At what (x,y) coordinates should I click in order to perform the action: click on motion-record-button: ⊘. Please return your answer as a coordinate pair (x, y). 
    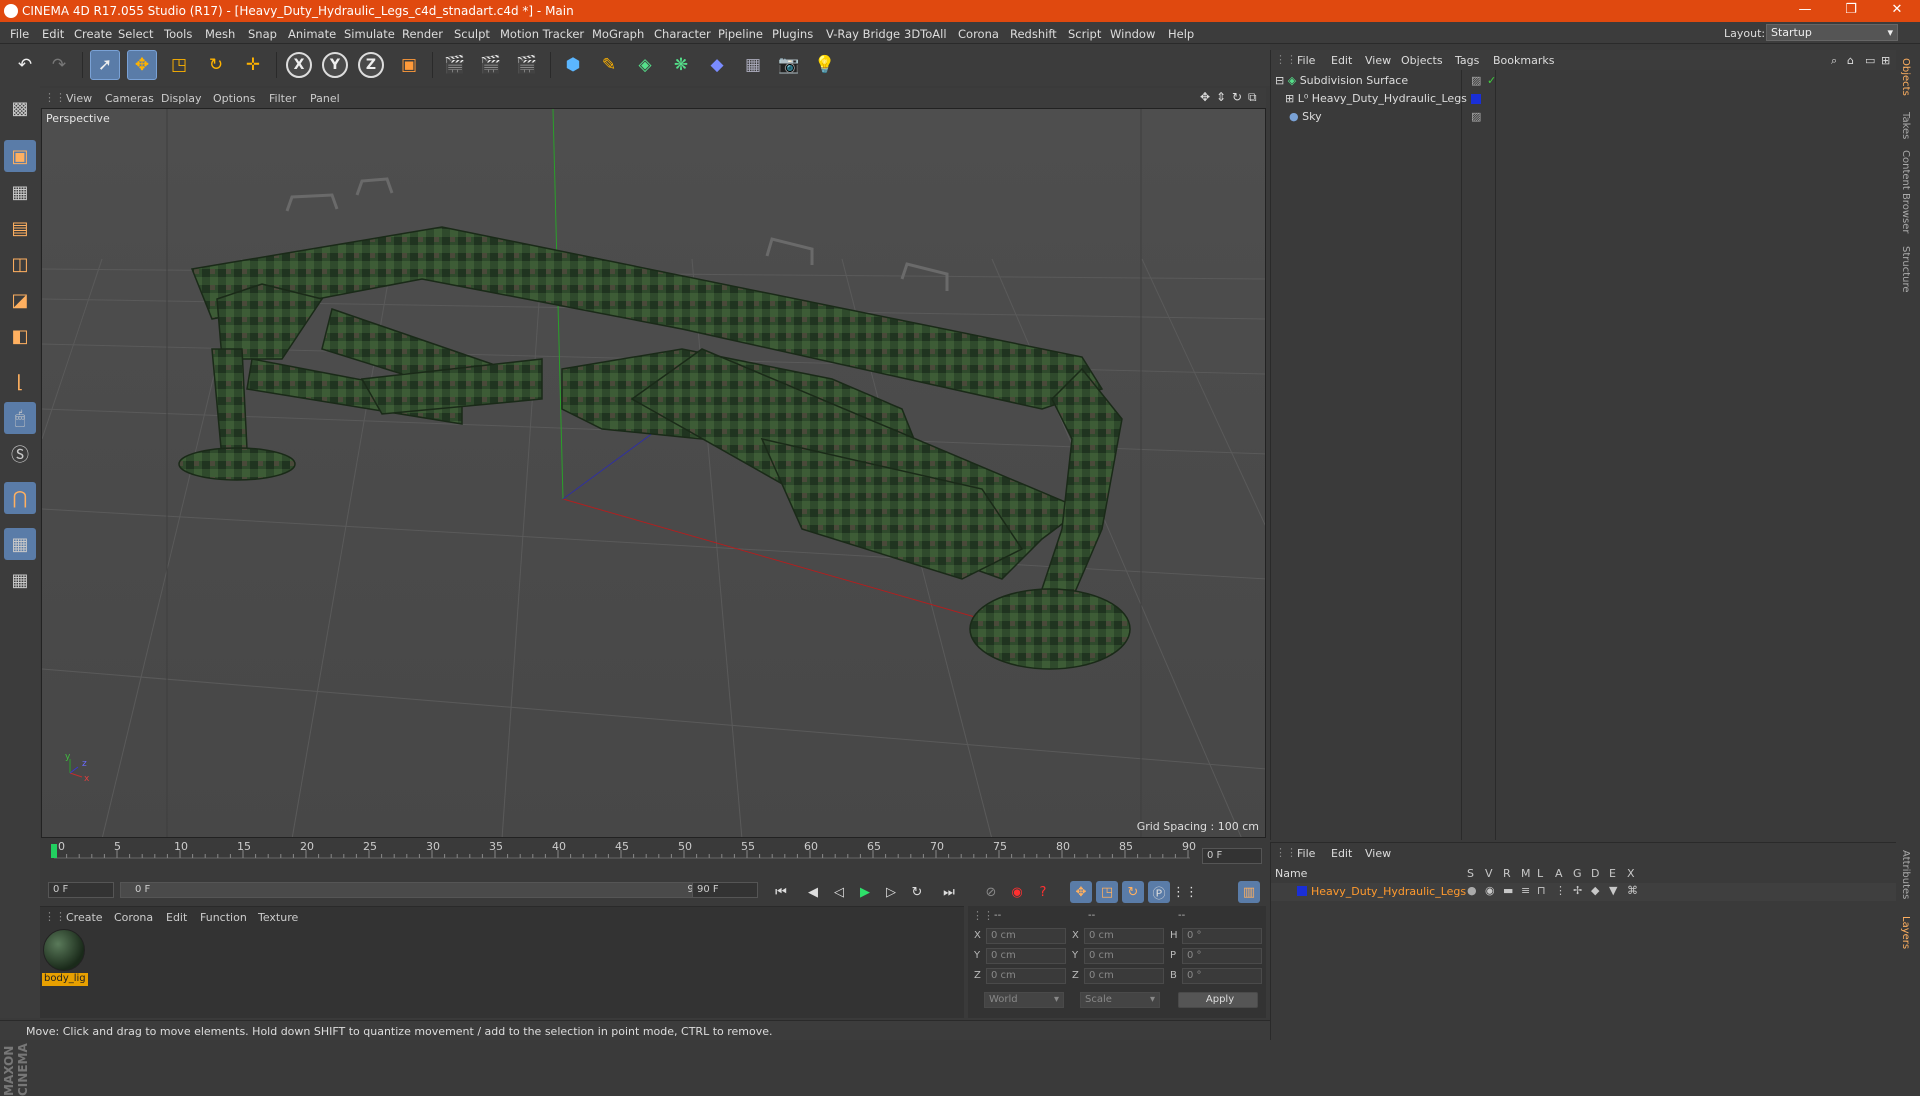
    Looking at the image, I should click on (991, 892).